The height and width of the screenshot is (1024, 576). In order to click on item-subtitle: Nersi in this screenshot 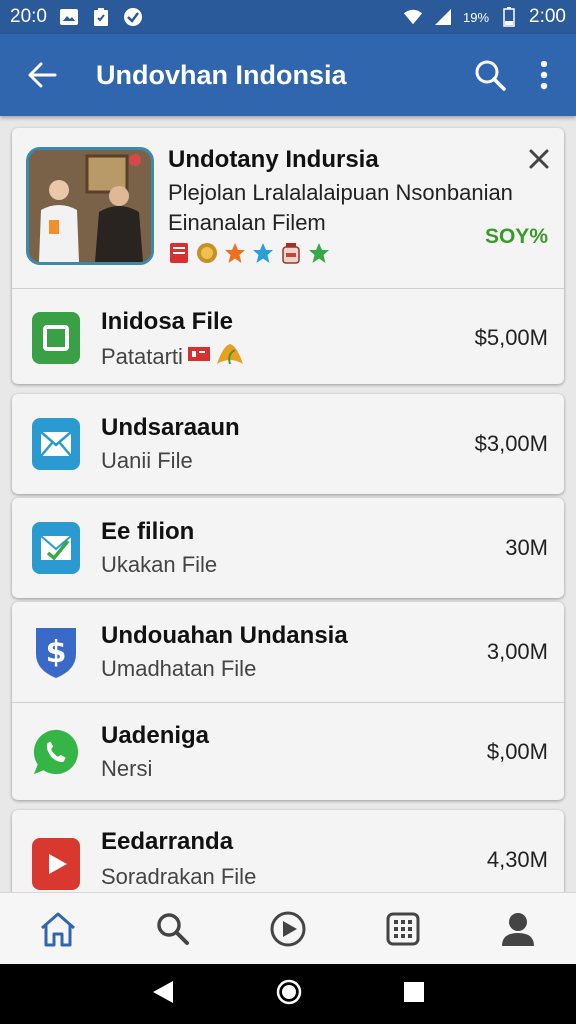, I will do `click(127, 768)`.